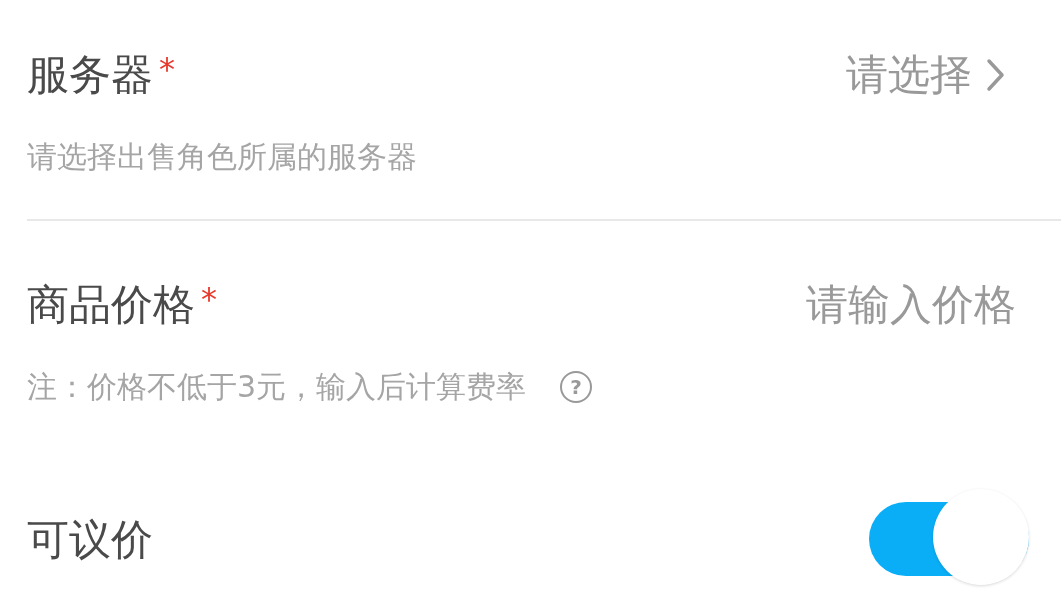 The image size is (1061, 590). What do you see at coordinates (996, 74) in the screenshot?
I see `chevron-right-icon` at bounding box center [996, 74].